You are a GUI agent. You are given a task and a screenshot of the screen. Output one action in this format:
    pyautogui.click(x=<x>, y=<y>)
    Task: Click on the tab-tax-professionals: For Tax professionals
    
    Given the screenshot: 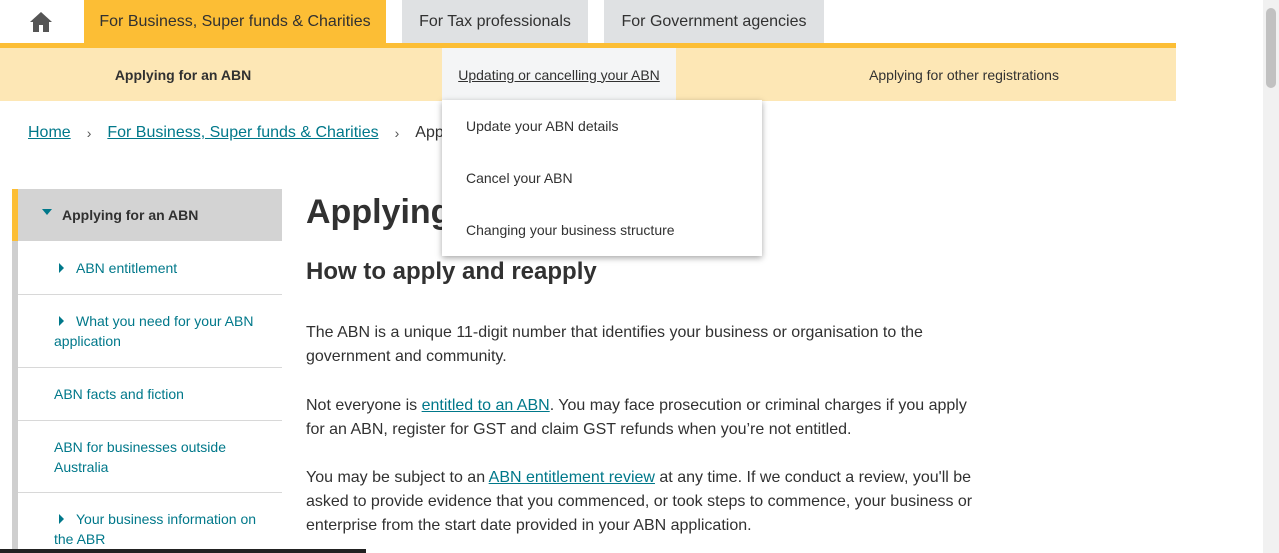 What is the action you would take?
    pyautogui.click(x=495, y=21)
    